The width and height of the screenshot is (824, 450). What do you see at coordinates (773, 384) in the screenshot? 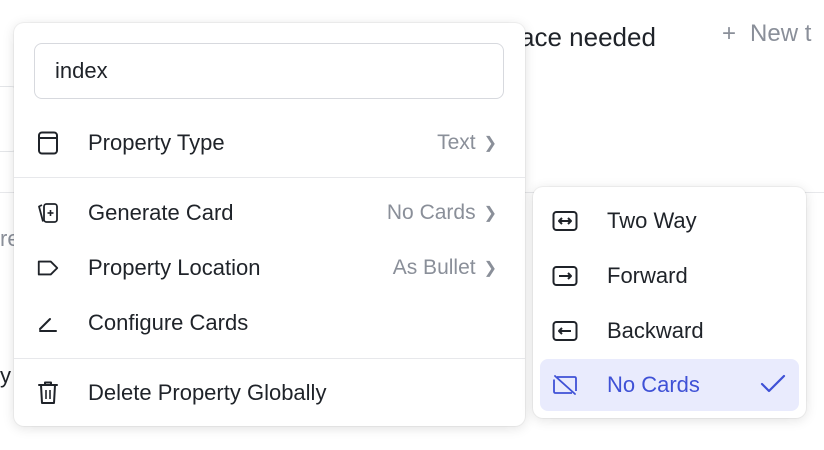
I see `checkmark-icon` at bounding box center [773, 384].